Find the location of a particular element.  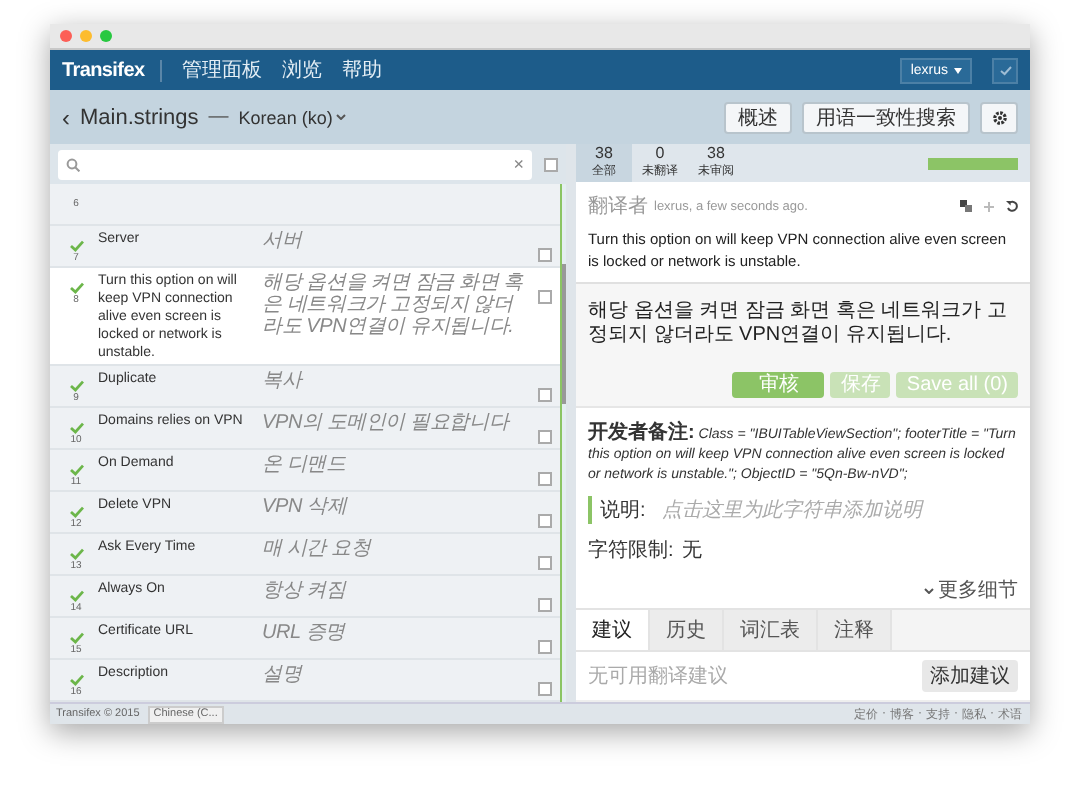

translation-text: 서버 is located at coordinates (283, 241).